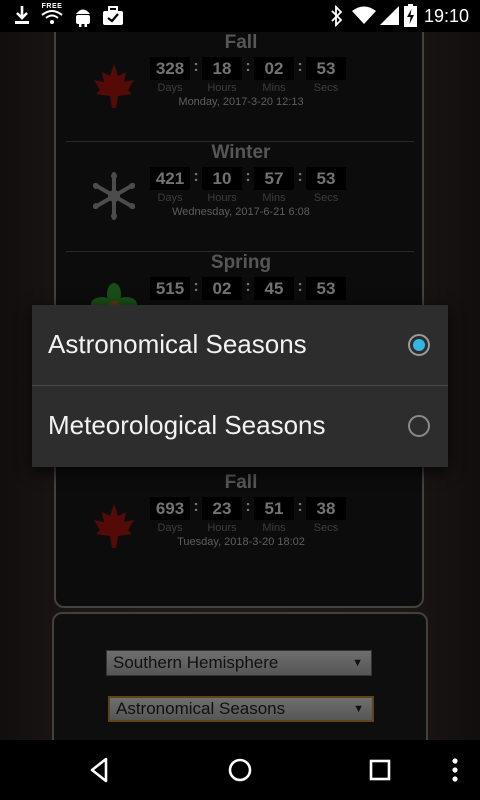 The image size is (480, 800). I want to click on cell-signal-icon, so click(389, 15).